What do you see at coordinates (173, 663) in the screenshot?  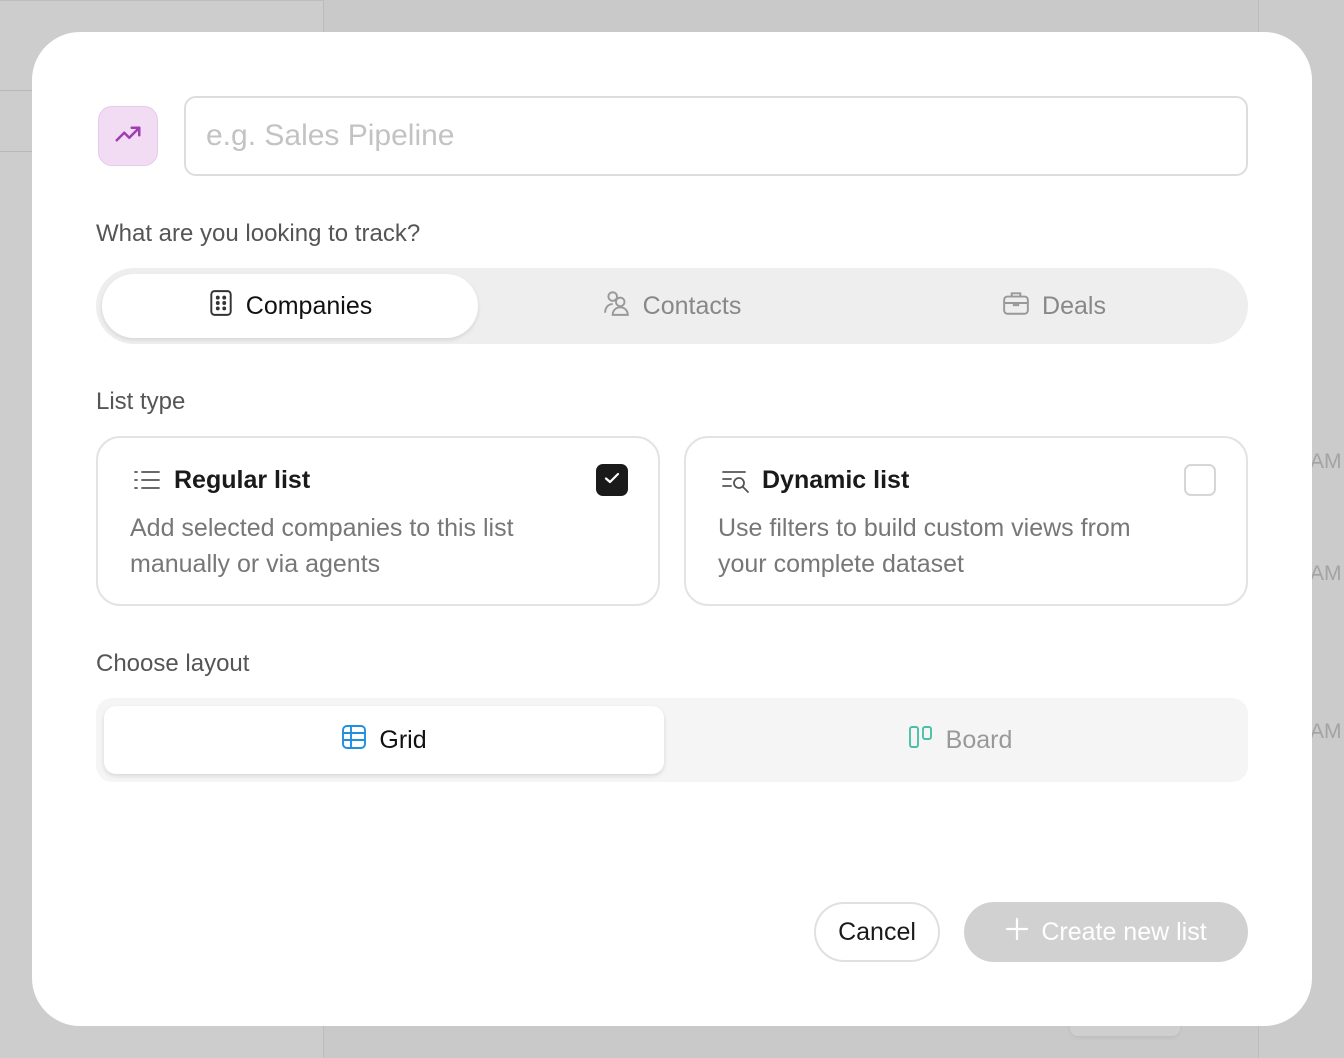 I see `layout-section-label: Choose layout` at bounding box center [173, 663].